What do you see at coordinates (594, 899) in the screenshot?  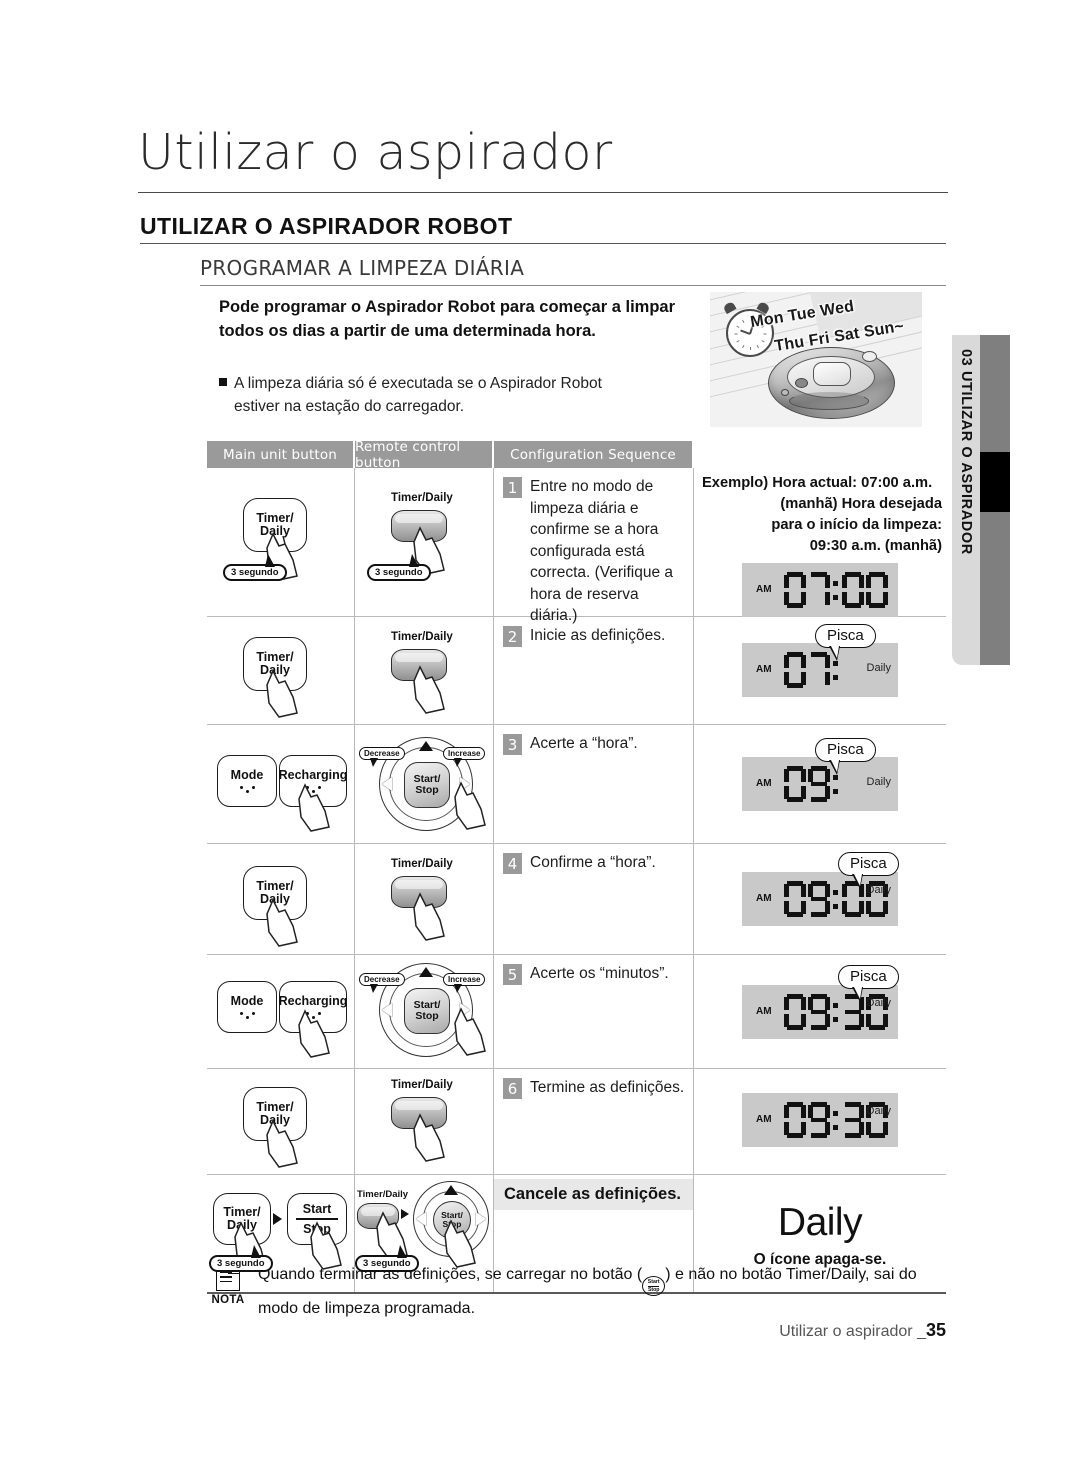 I see `row4-sequence-cell: 4 Confirme a “hora”.` at bounding box center [594, 899].